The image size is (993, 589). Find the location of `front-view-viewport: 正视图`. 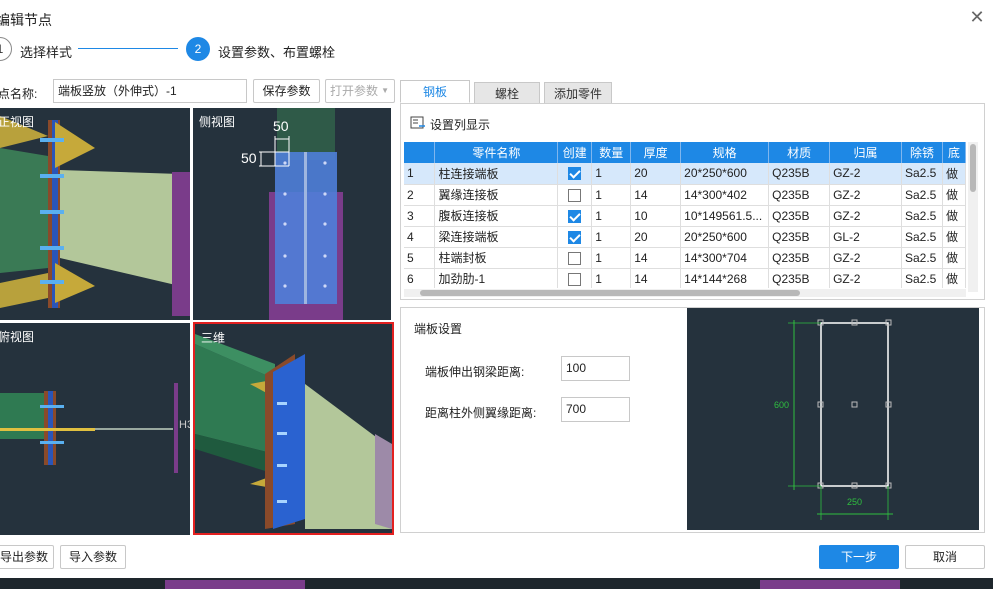

front-view-viewport: 正视图 is located at coordinates (95, 214).